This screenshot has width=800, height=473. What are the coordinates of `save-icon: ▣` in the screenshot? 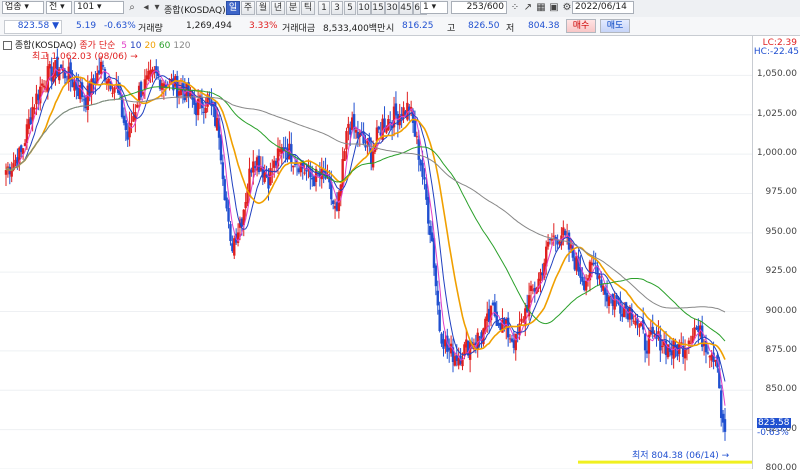 It's located at (554, 8).